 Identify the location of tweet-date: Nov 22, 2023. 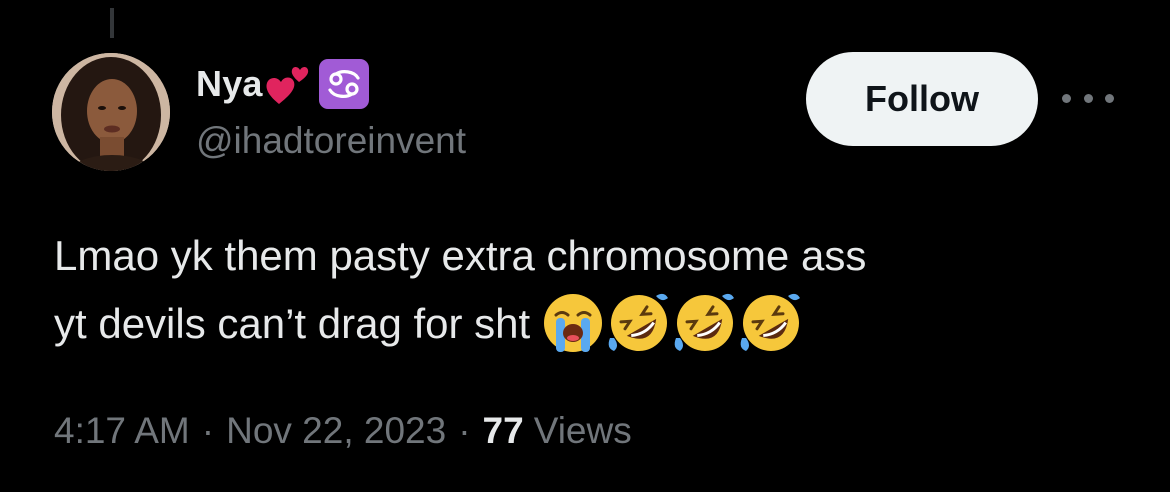
(336, 431).